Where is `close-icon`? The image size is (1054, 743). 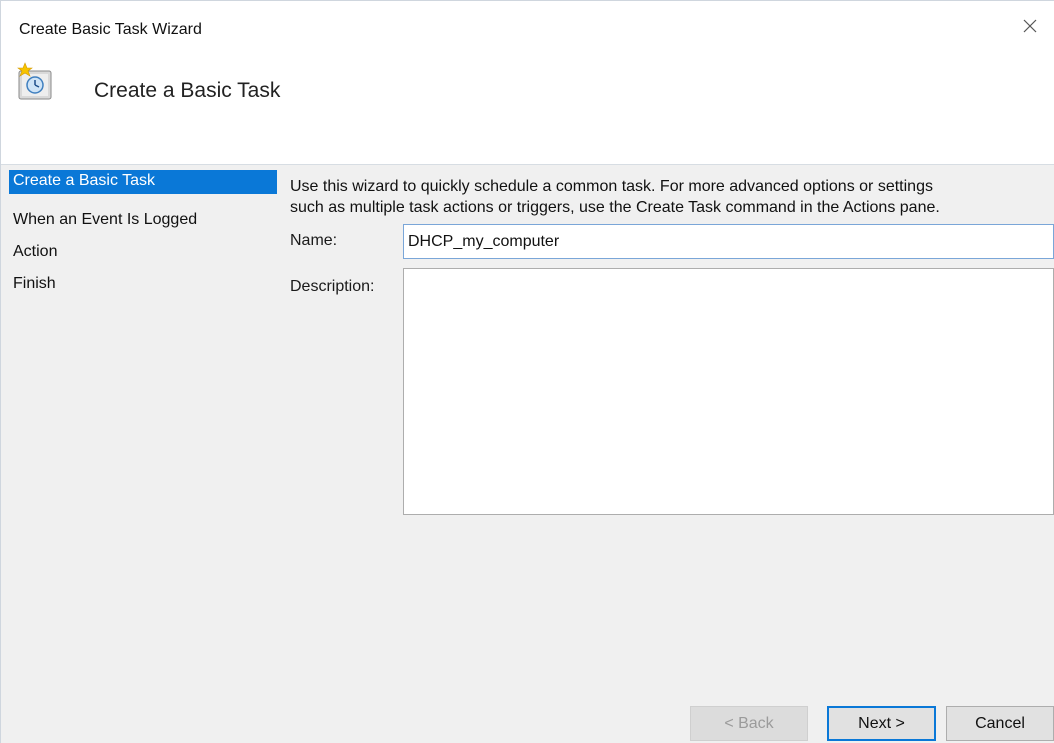 close-icon is located at coordinates (1030, 26).